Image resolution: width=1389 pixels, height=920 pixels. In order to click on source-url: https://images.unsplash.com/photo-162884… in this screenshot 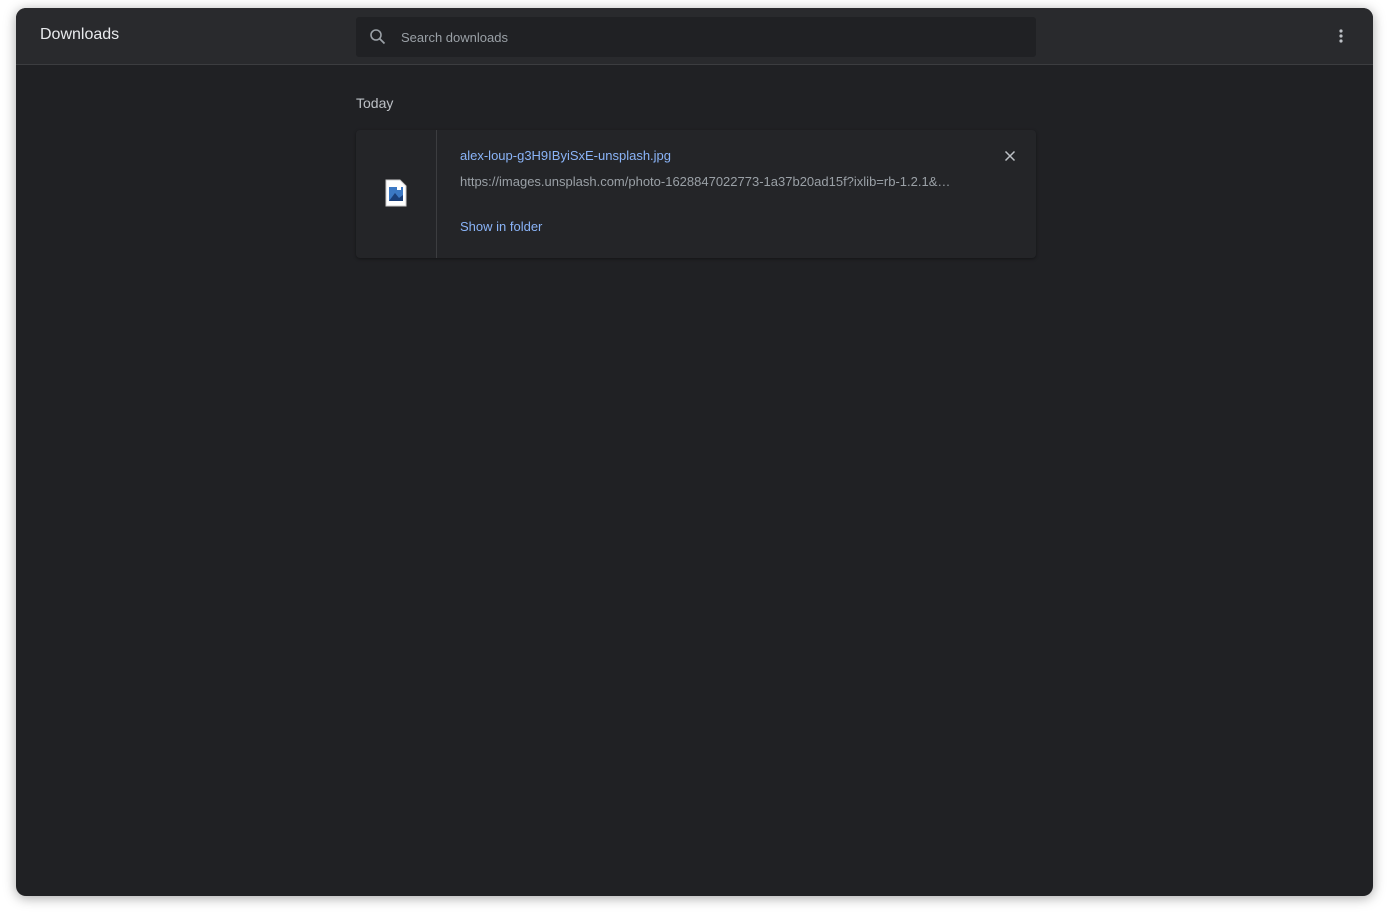, I will do `click(705, 181)`.